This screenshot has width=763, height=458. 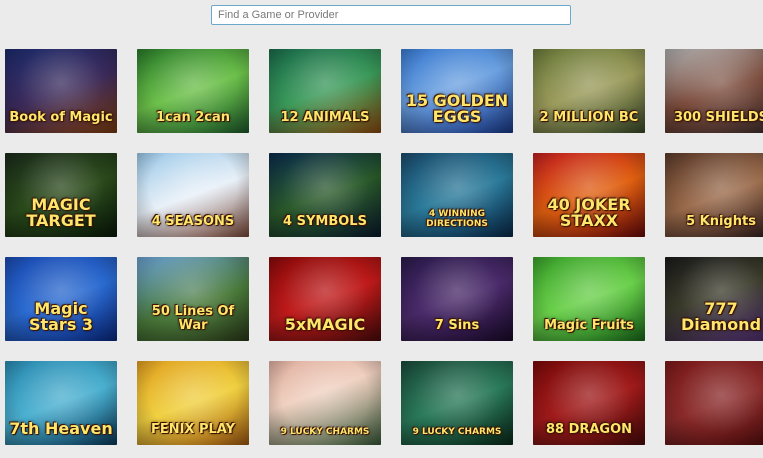 I want to click on game-tile: 7 Sins, so click(x=457, y=299).